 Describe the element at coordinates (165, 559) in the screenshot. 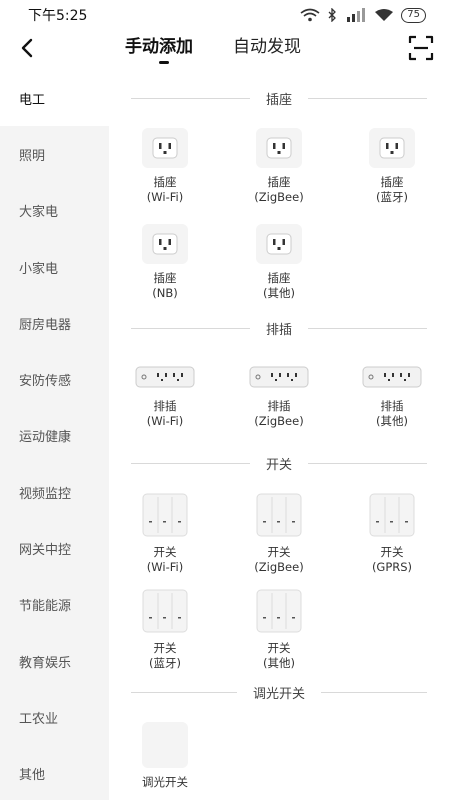

I see `device-label: 开关 (Wi-Fi)` at that location.